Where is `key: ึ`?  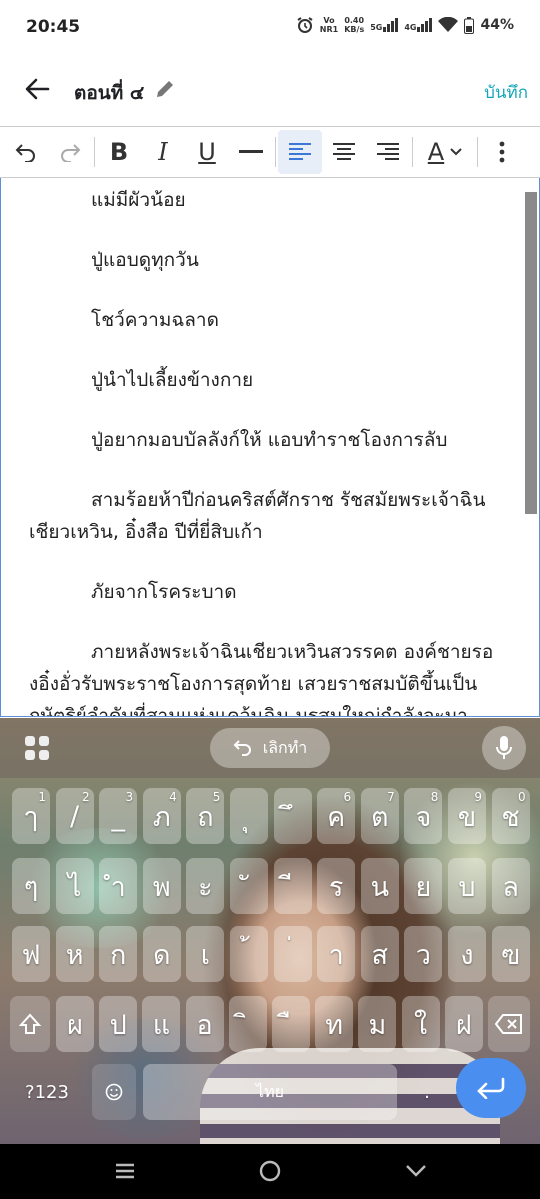 key: ึ is located at coordinates (292, 816).